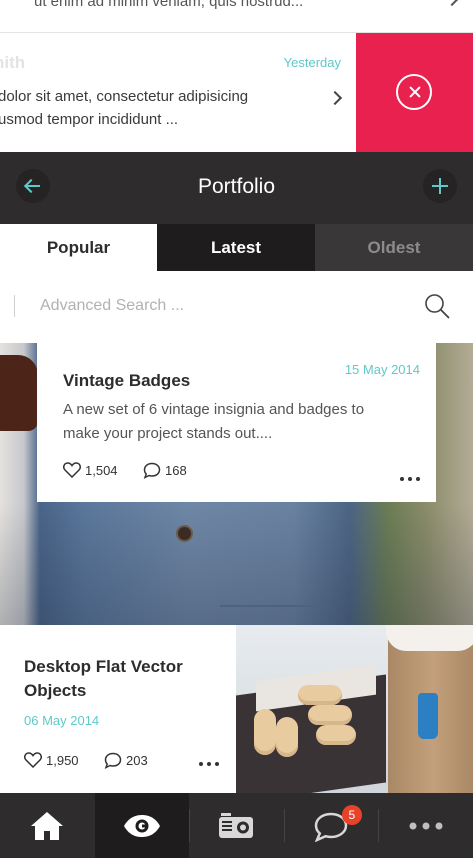  What do you see at coordinates (351, 815) in the screenshot?
I see `notification-badge: 5` at bounding box center [351, 815].